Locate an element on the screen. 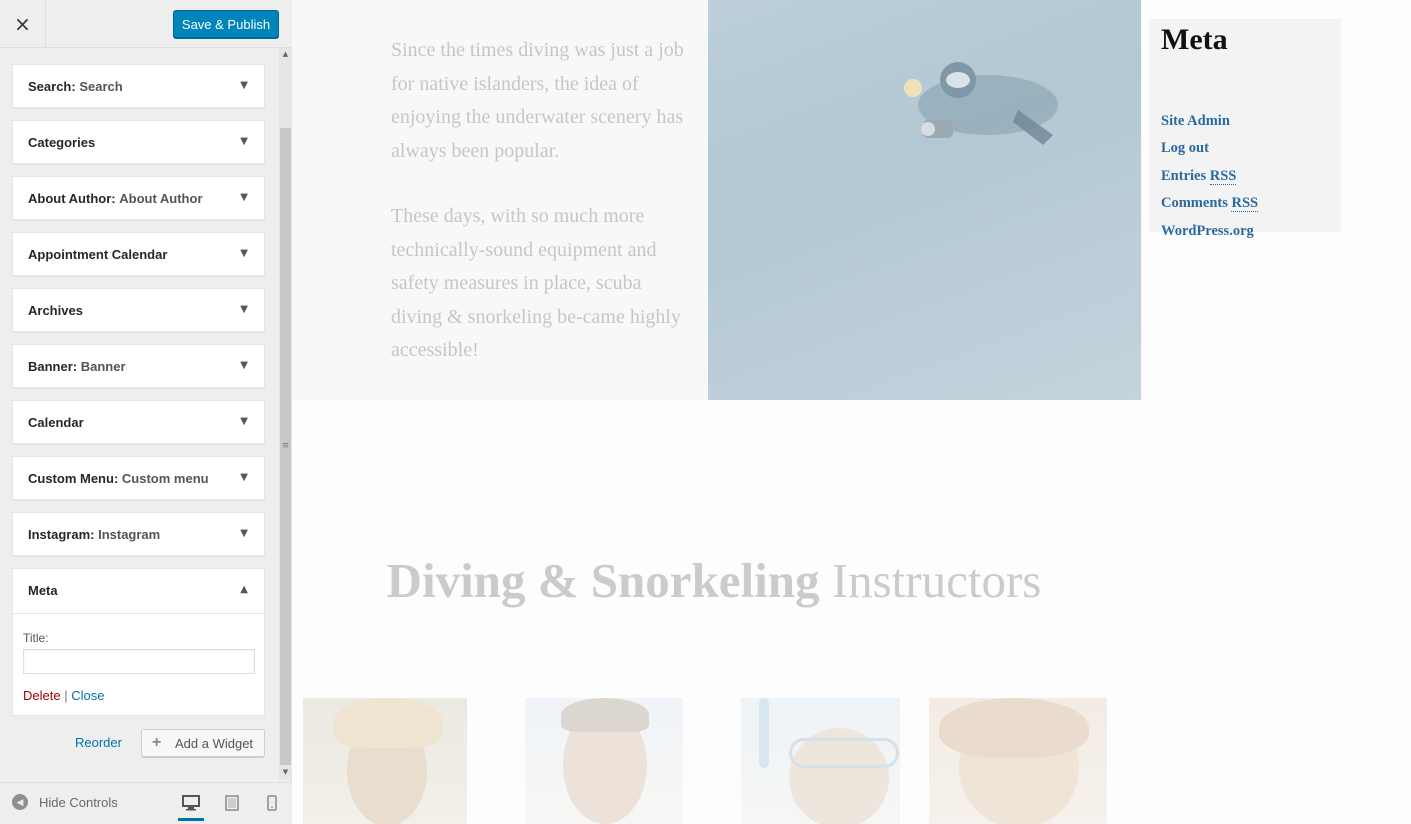 Image resolution: width=1411 pixels, height=824 pixels. close-icon: × is located at coordinates (22, 23).